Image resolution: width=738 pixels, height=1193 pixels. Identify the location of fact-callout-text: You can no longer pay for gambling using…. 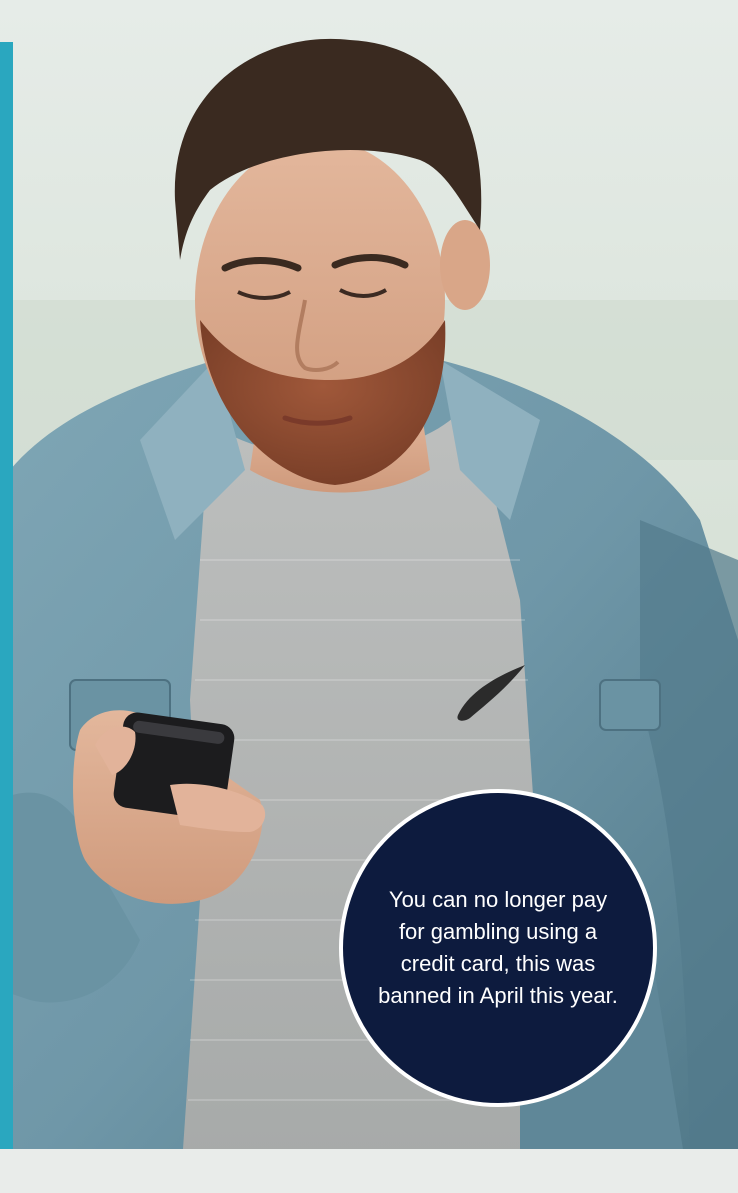
(498, 947).